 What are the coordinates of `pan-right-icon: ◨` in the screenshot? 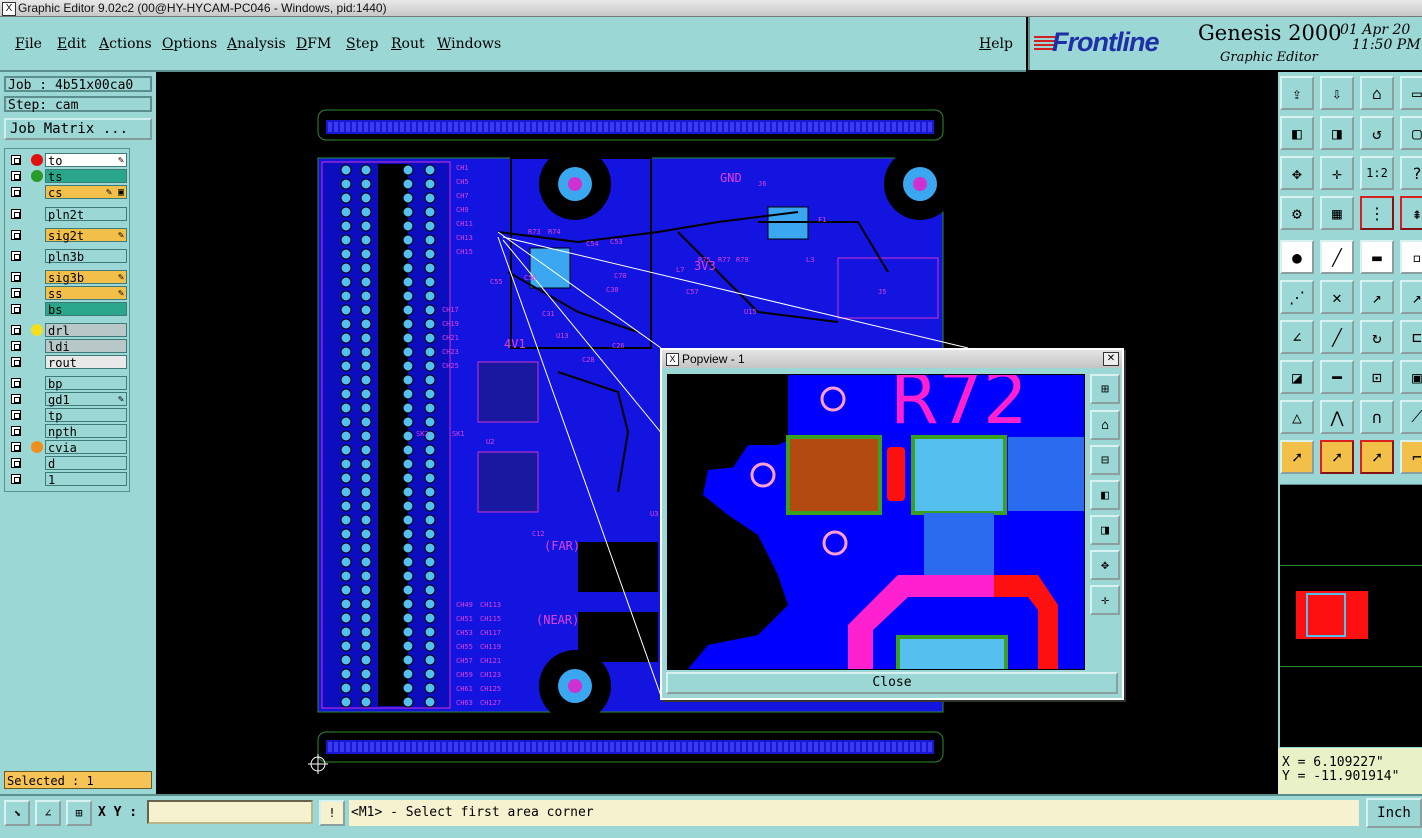 It's located at (1337, 133).